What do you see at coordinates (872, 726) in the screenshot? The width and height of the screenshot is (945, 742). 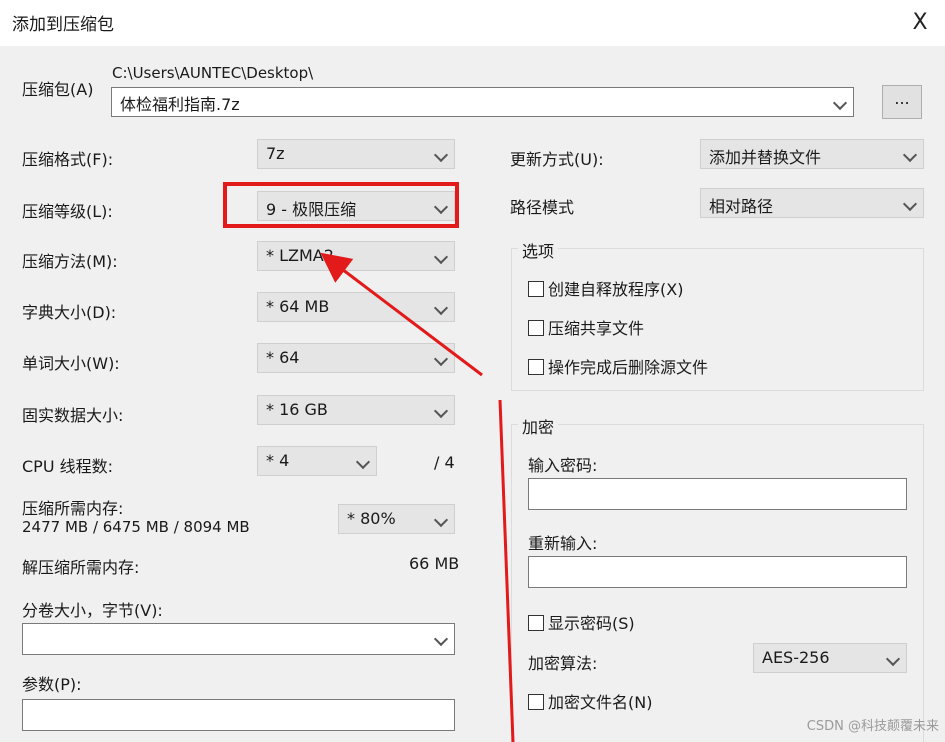 I see `watermark: CSDN @科技颠覆未来` at bounding box center [872, 726].